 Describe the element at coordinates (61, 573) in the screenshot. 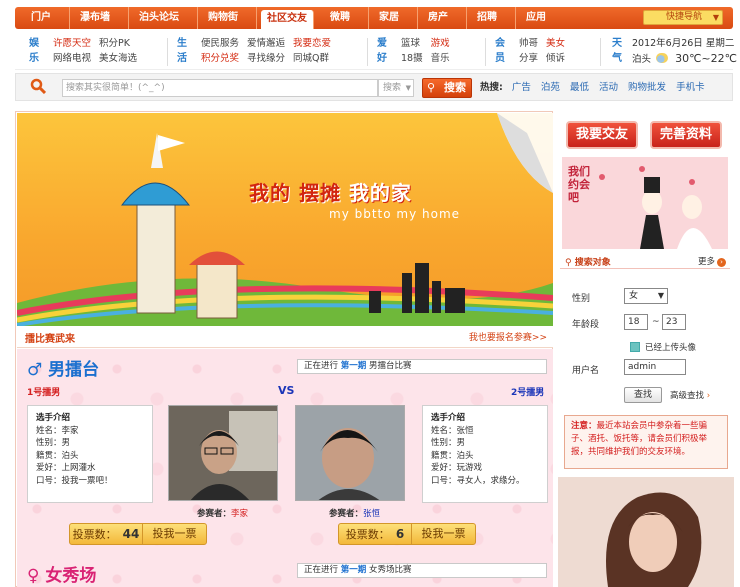

I see `female-arena-title: ♀ 女秀场` at that location.